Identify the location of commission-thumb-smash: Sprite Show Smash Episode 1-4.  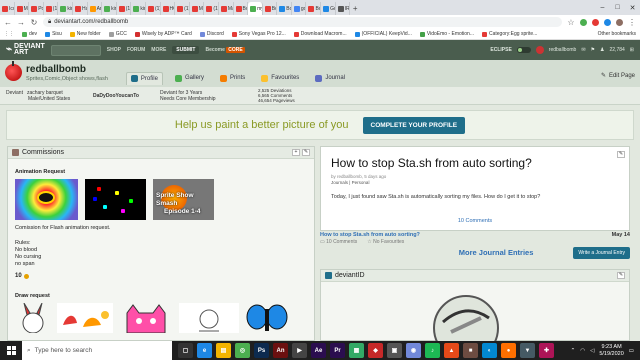
(183, 199).